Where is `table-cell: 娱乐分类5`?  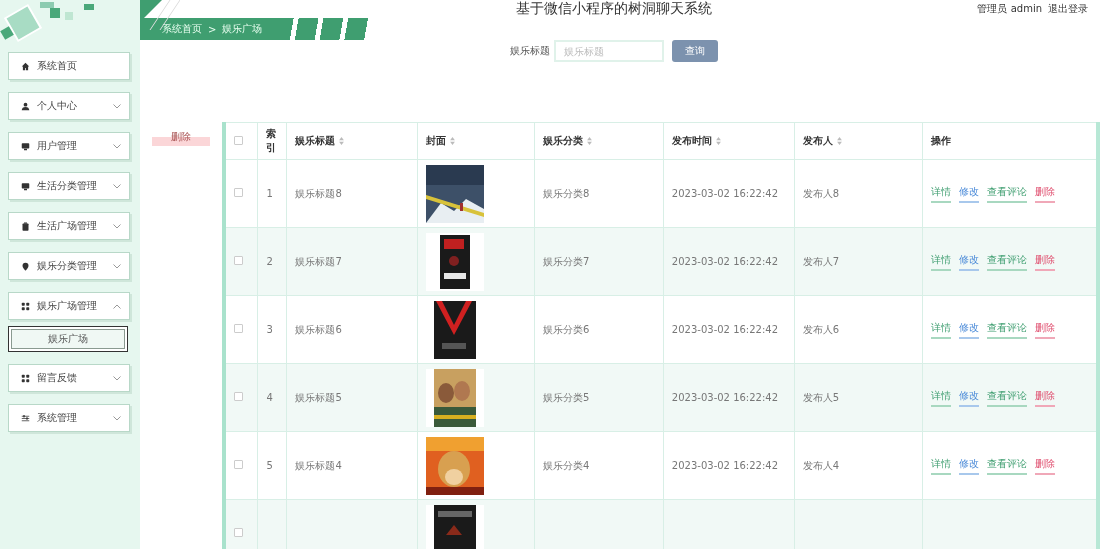 table-cell: 娱乐分类5 is located at coordinates (566, 397).